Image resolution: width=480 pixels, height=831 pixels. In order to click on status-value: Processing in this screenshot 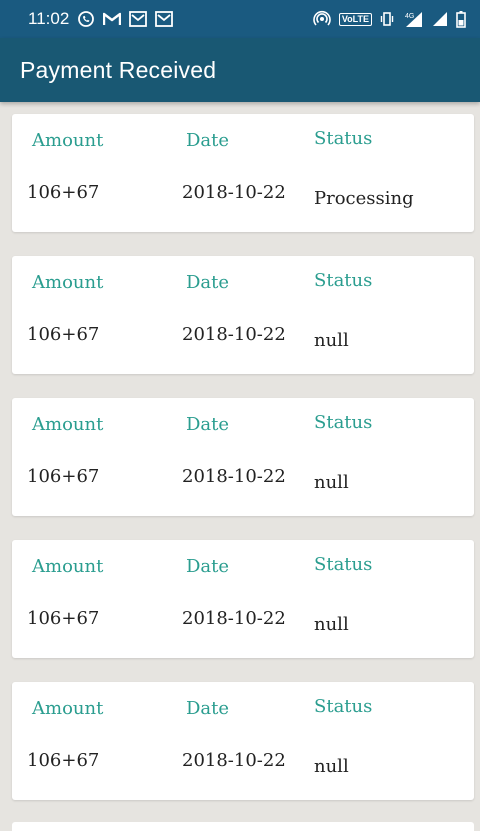, I will do `click(364, 198)`.